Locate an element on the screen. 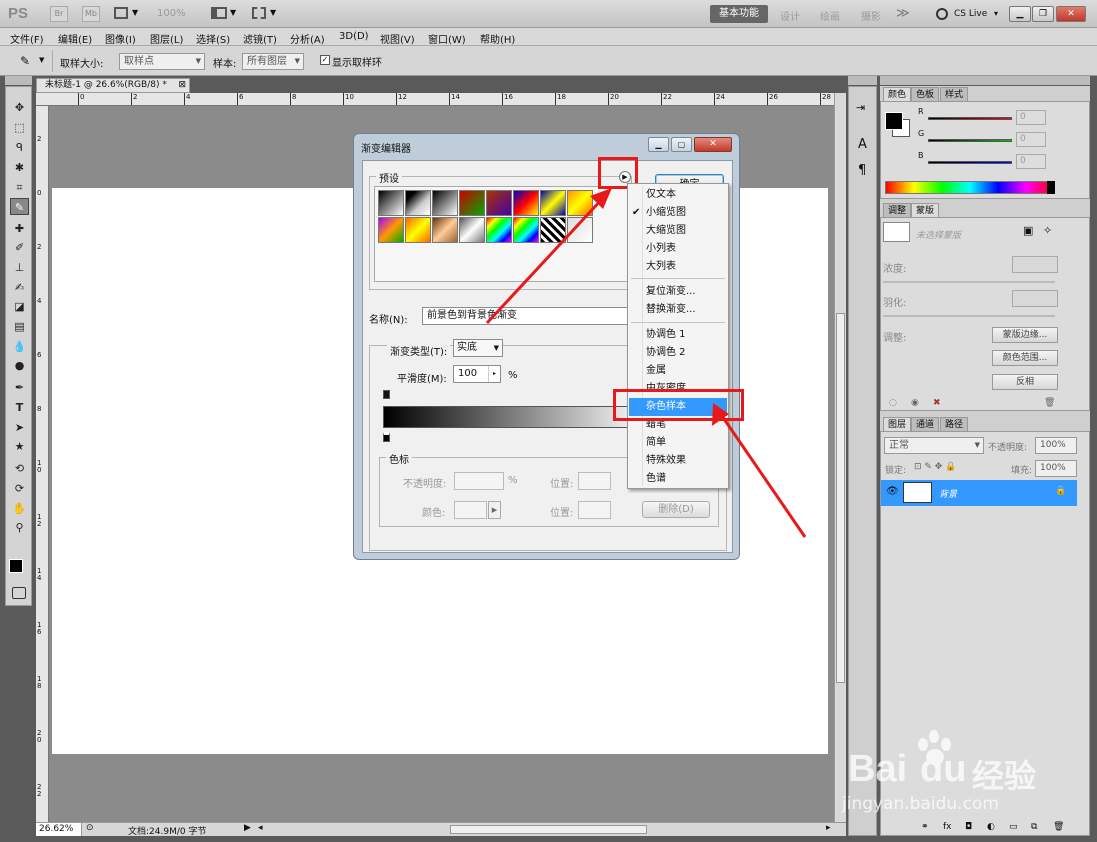 The height and width of the screenshot is (842, 1097). watermark-brand-2: du is located at coordinates (943, 769).